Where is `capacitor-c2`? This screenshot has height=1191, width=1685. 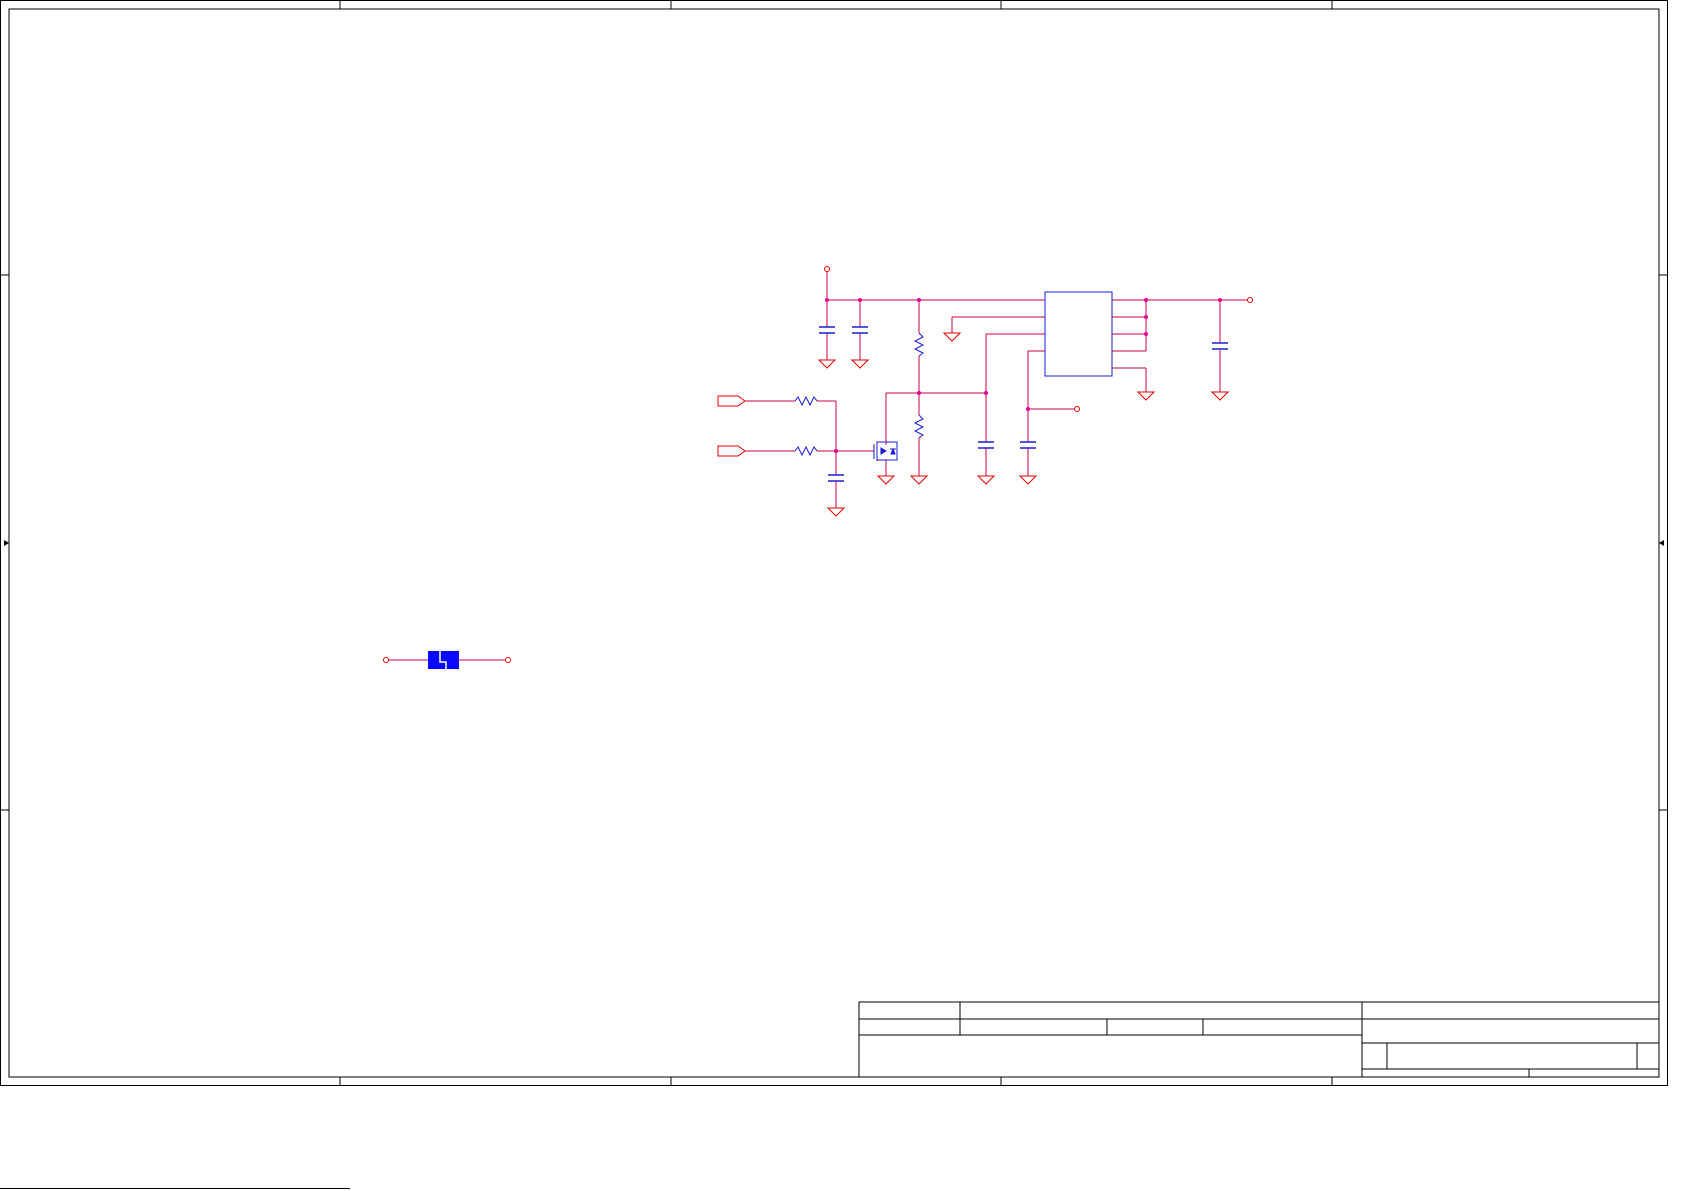 capacitor-c2 is located at coordinates (860, 330).